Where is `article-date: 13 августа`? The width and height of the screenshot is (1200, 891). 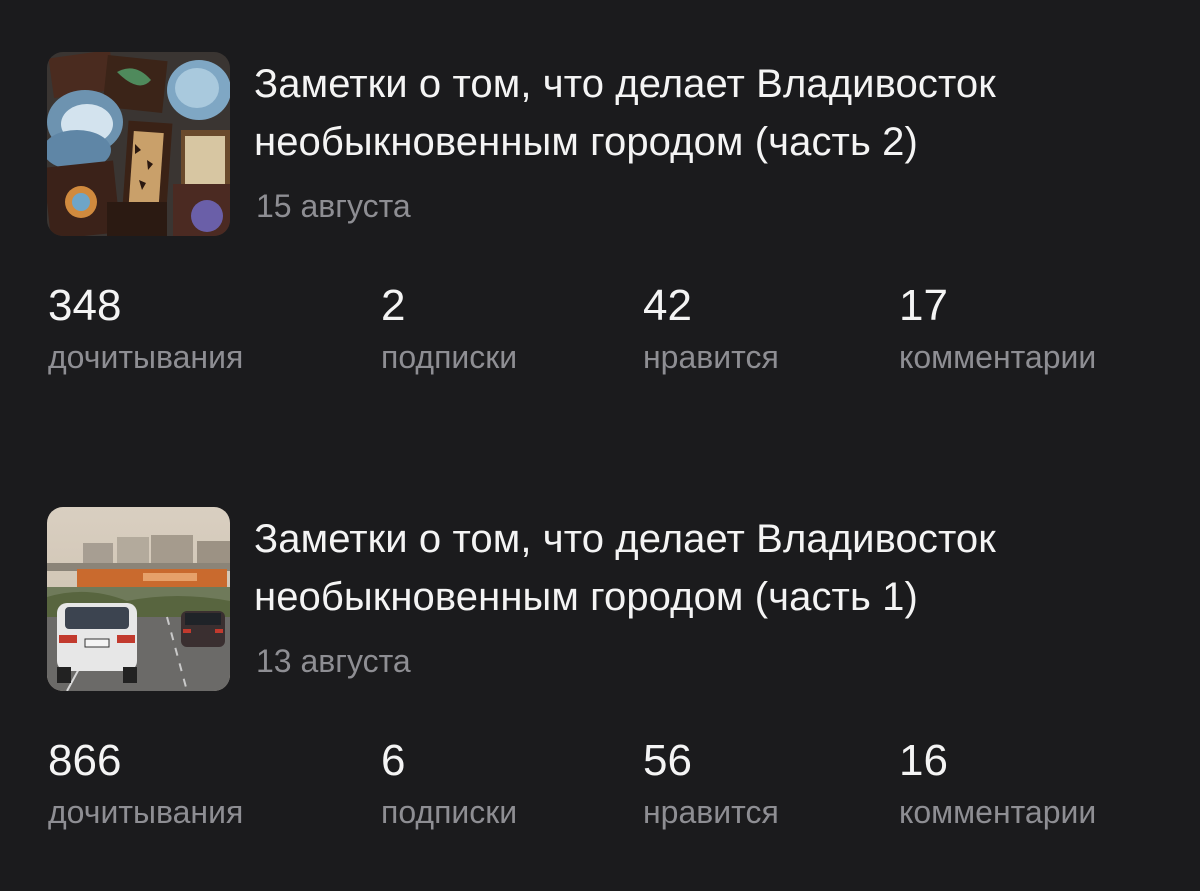 article-date: 13 августа is located at coordinates (333, 661).